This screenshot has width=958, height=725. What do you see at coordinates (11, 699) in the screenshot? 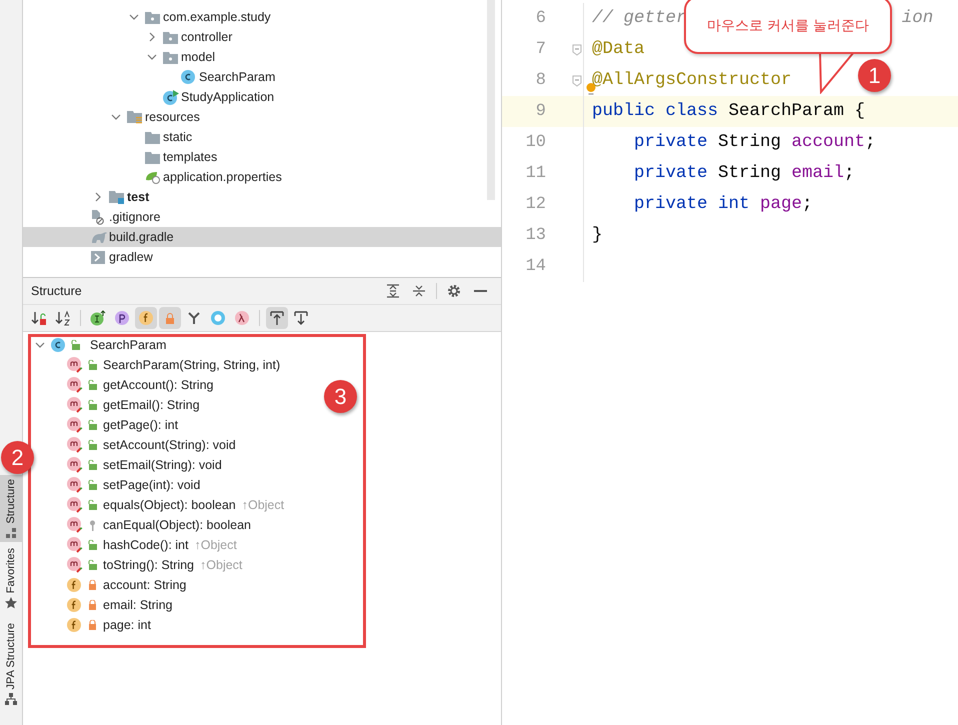
I see `hierarchy-icon` at bounding box center [11, 699].